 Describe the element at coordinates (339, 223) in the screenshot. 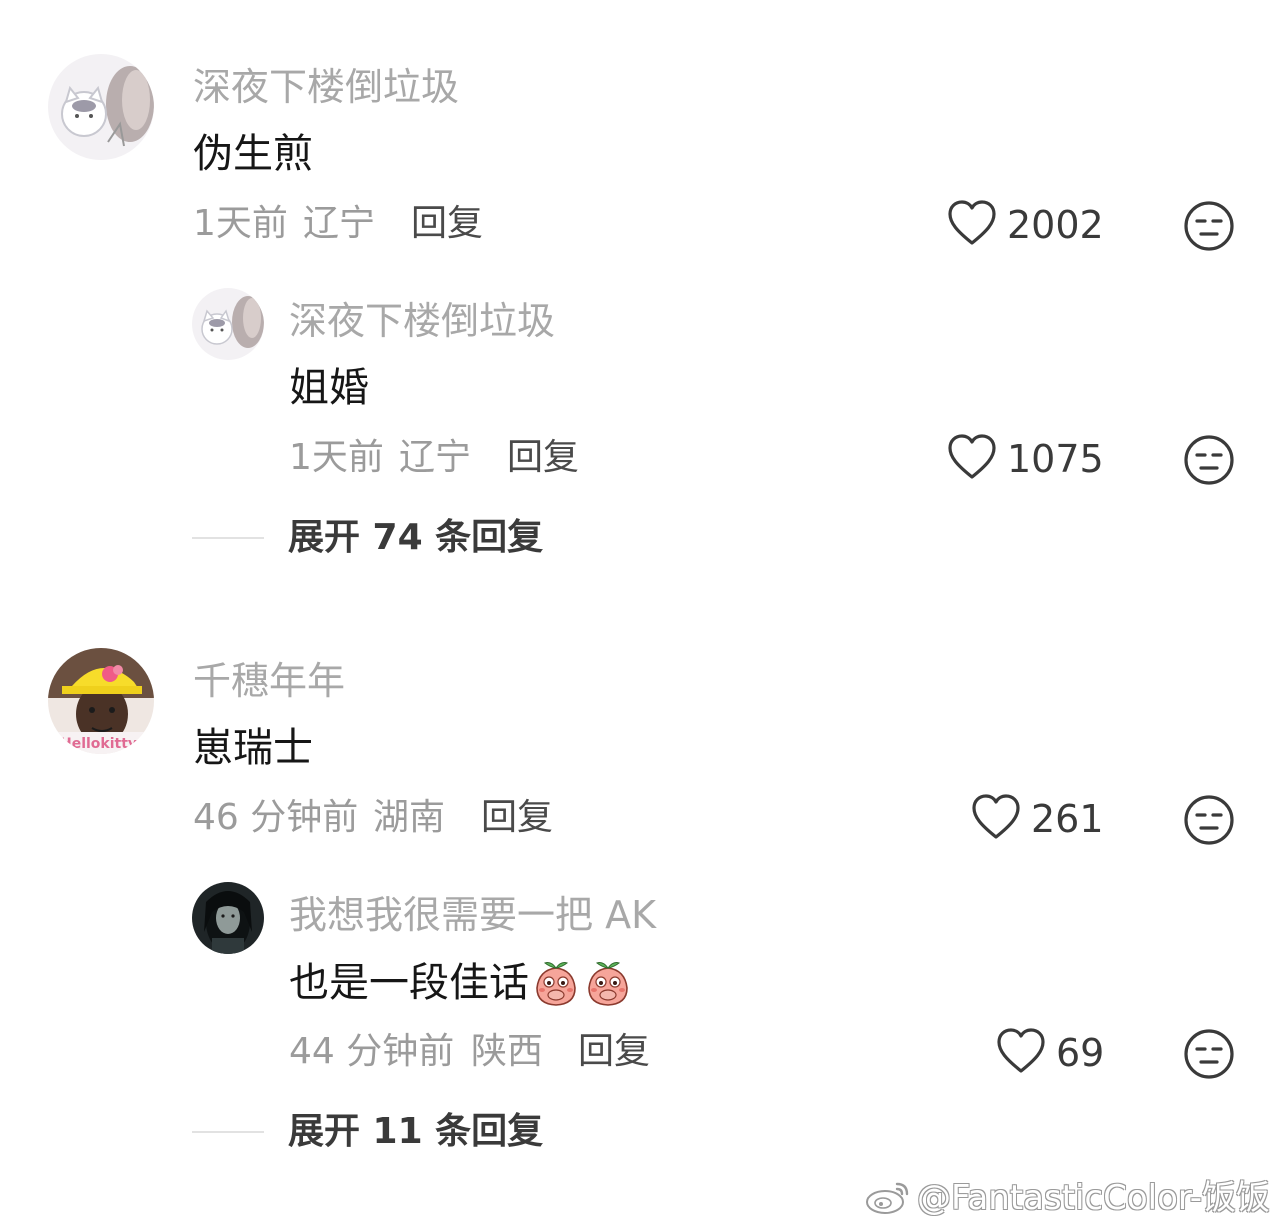

I see `comment-location: 辽宁` at that location.